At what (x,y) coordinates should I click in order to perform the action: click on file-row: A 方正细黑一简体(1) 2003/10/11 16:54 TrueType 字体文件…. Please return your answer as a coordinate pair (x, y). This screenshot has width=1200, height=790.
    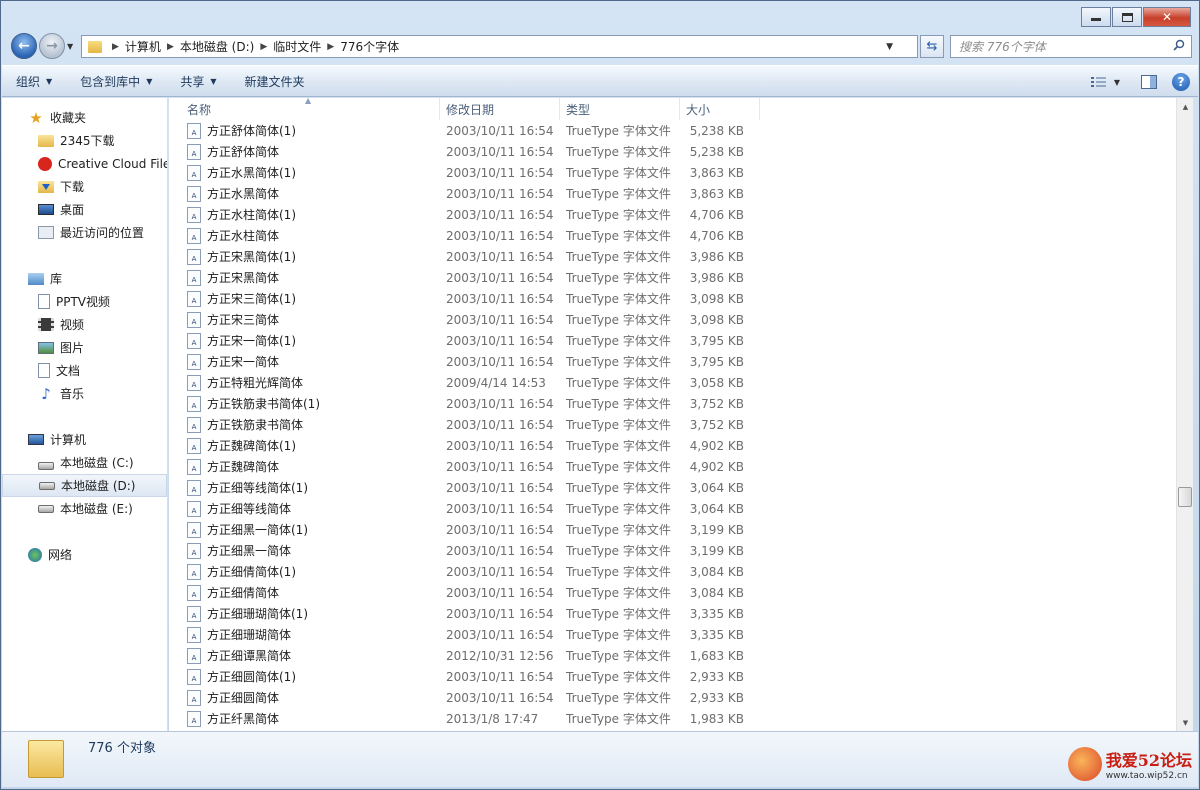
    Looking at the image, I should click on (672, 529).